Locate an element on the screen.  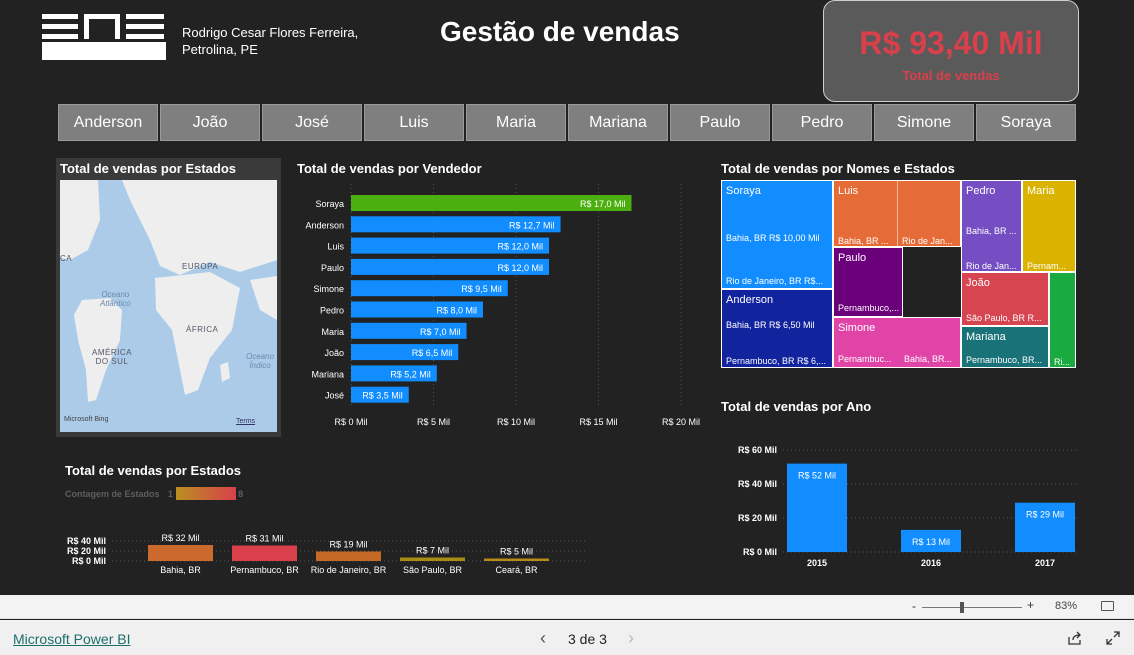
treemap-cell-name: Paulo is located at coordinates (852, 258).